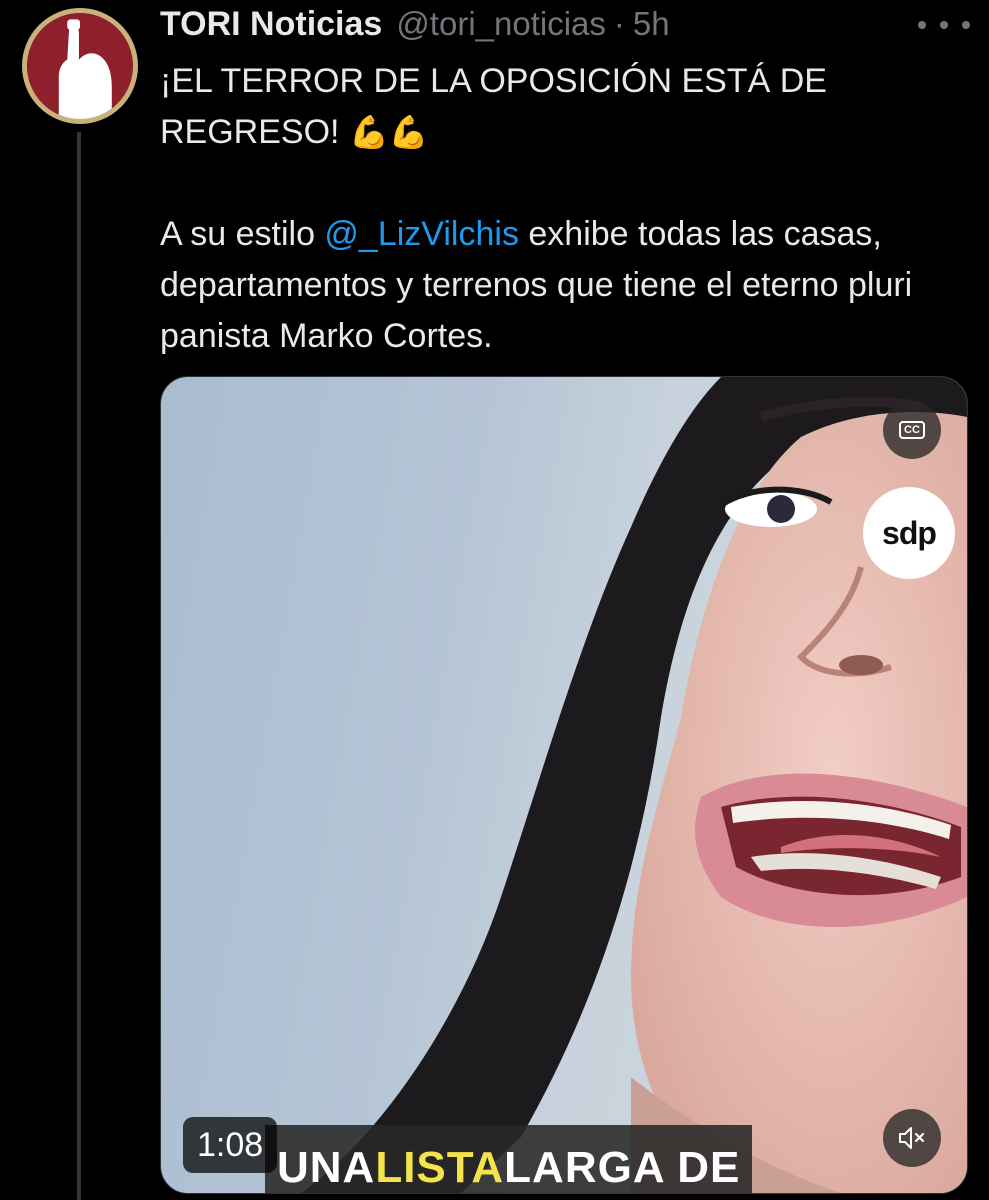  What do you see at coordinates (271, 24) in the screenshot?
I see `display-name: TORI Noticias` at bounding box center [271, 24].